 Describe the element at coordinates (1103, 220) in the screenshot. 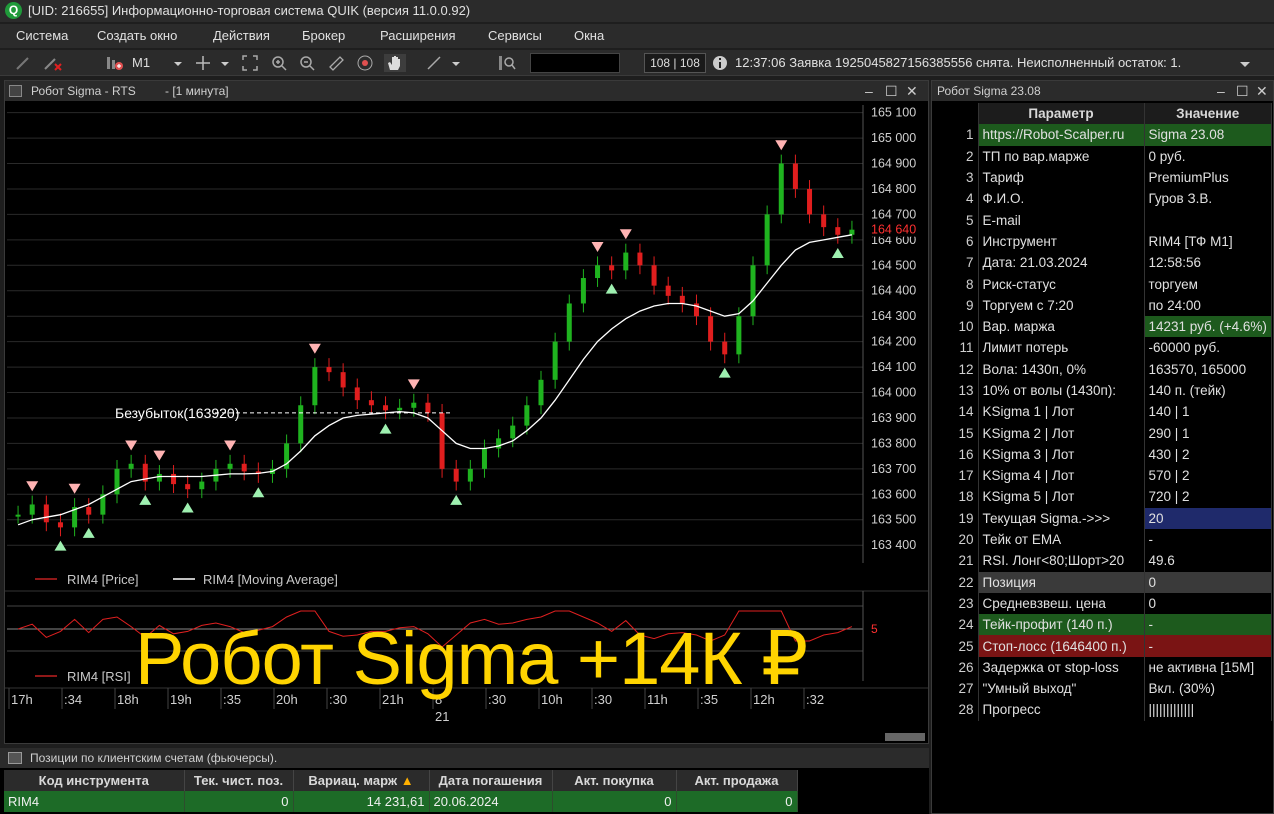

I see `table-row: 5 E-mail` at that location.